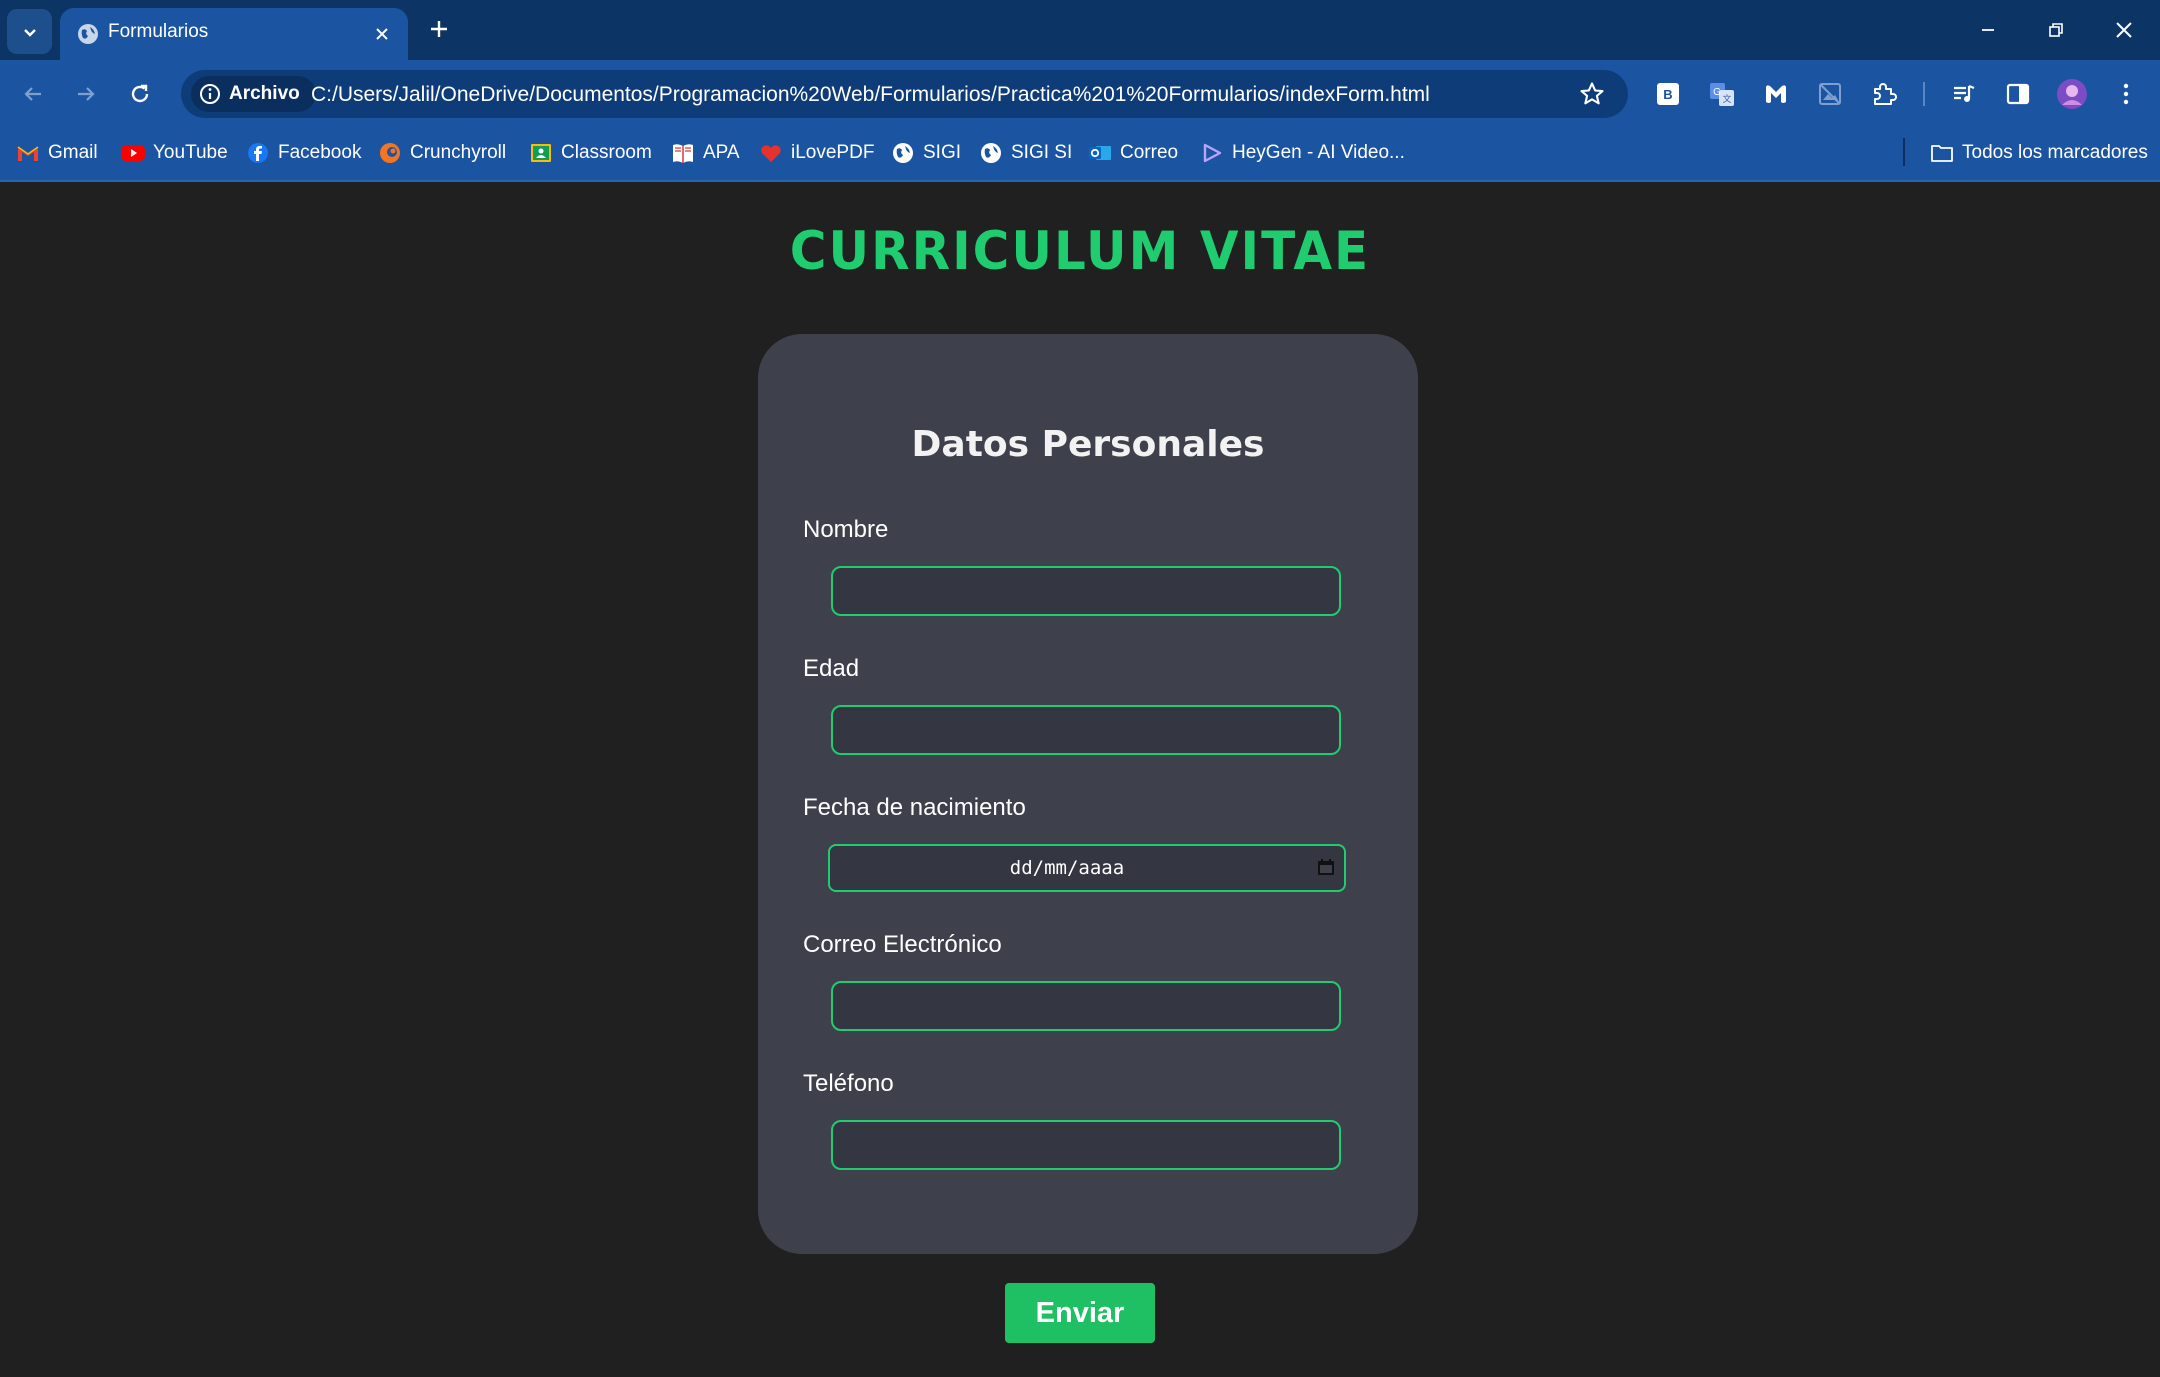 Image resolution: width=2160 pixels, height=1377 pixels. I want to click on bookmark-label: Correo, so click(1149, 152).